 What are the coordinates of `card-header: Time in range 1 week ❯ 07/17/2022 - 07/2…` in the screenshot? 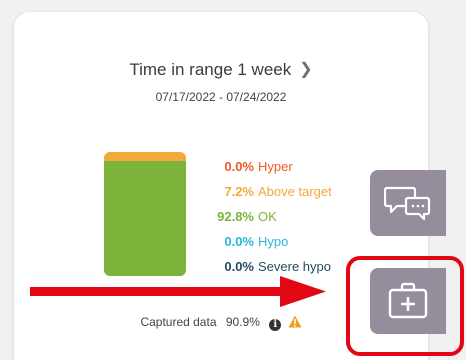 It's located at (221, 82).